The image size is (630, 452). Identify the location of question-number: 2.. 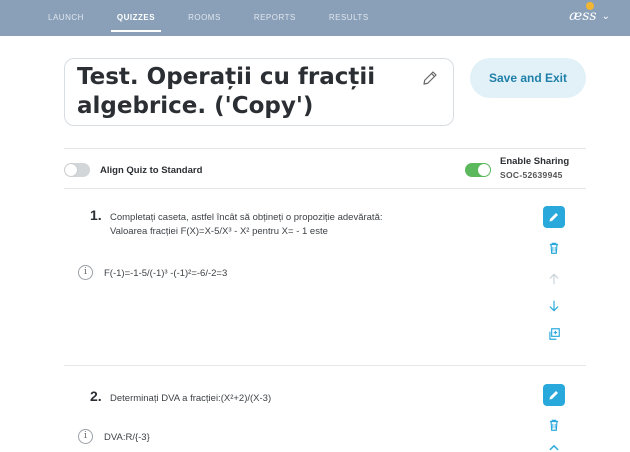
(96, 396).